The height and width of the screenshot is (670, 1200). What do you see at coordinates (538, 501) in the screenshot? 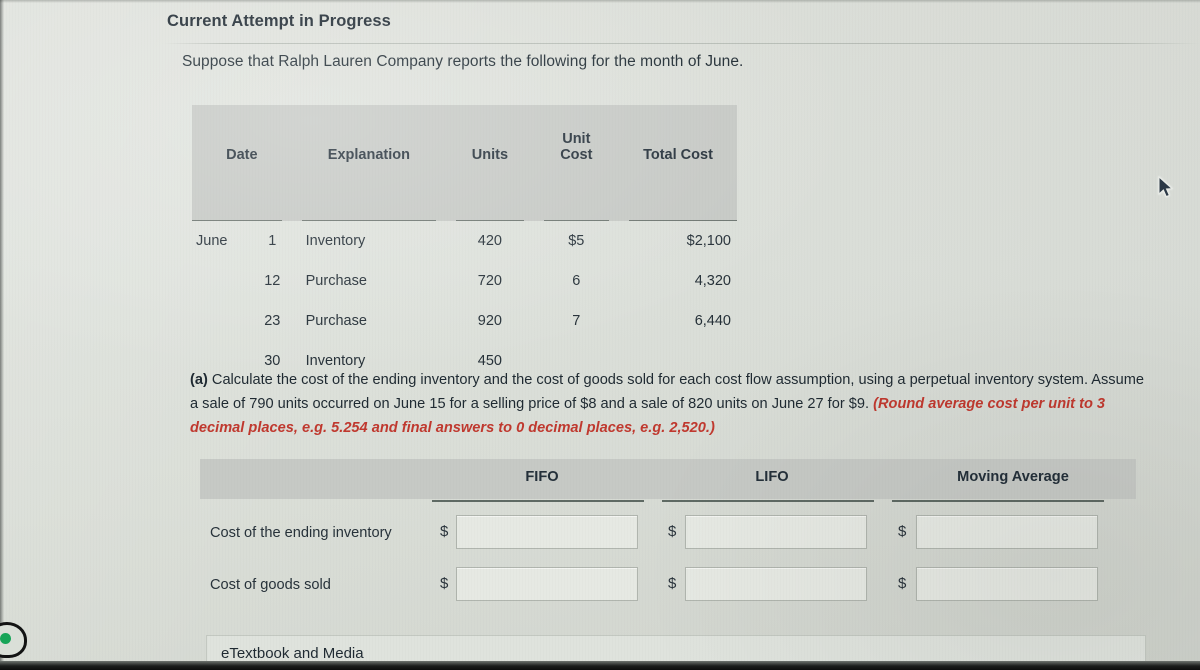
I see `answers-underline-fifo` at bounding box center [538, 501].